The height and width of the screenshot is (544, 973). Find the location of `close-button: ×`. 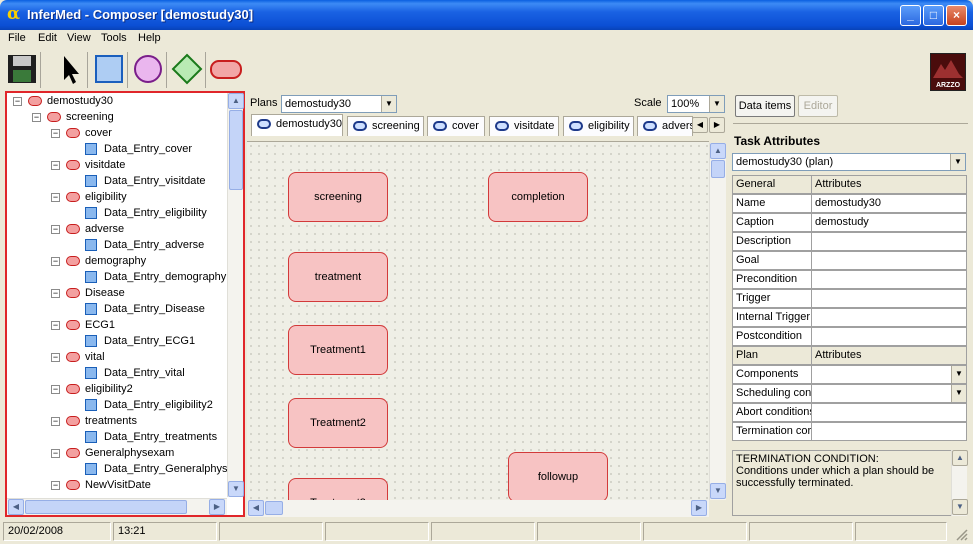

close-button: × is located at coordinates (956, 15).